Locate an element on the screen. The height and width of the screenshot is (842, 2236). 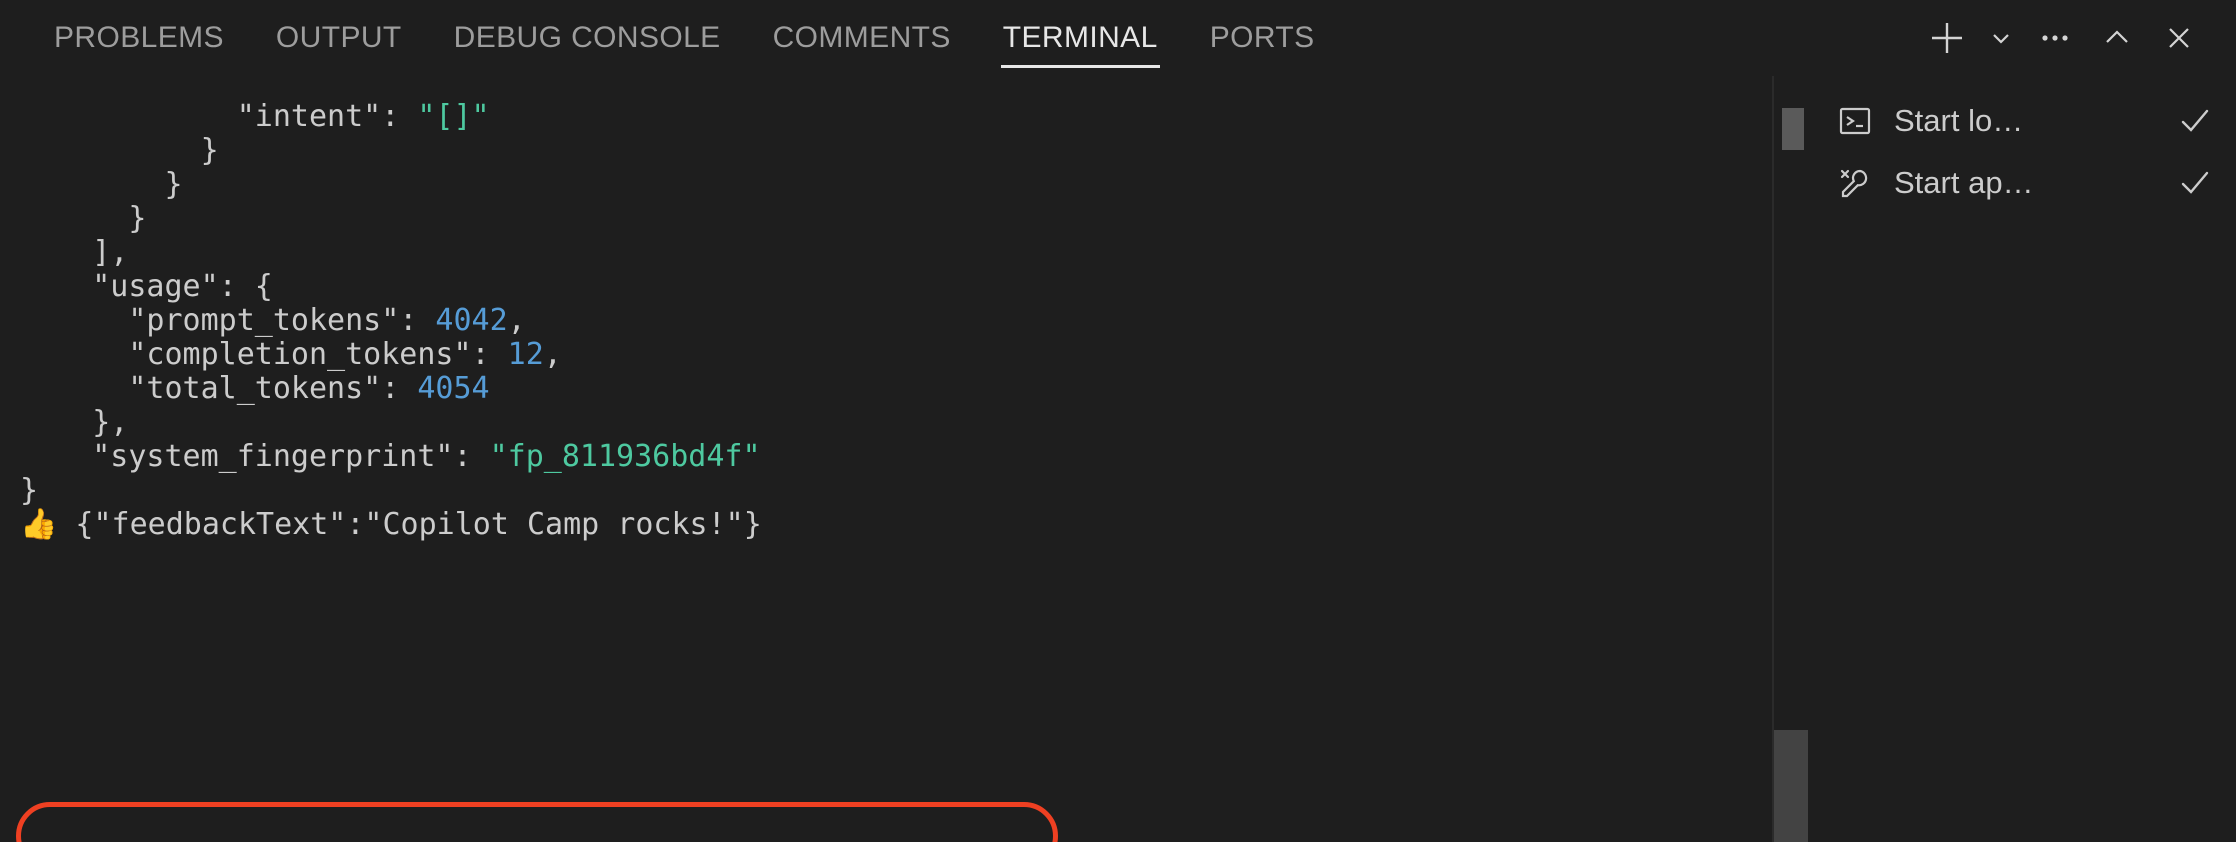
terminal-icon is located at coordinates (1855, 121).